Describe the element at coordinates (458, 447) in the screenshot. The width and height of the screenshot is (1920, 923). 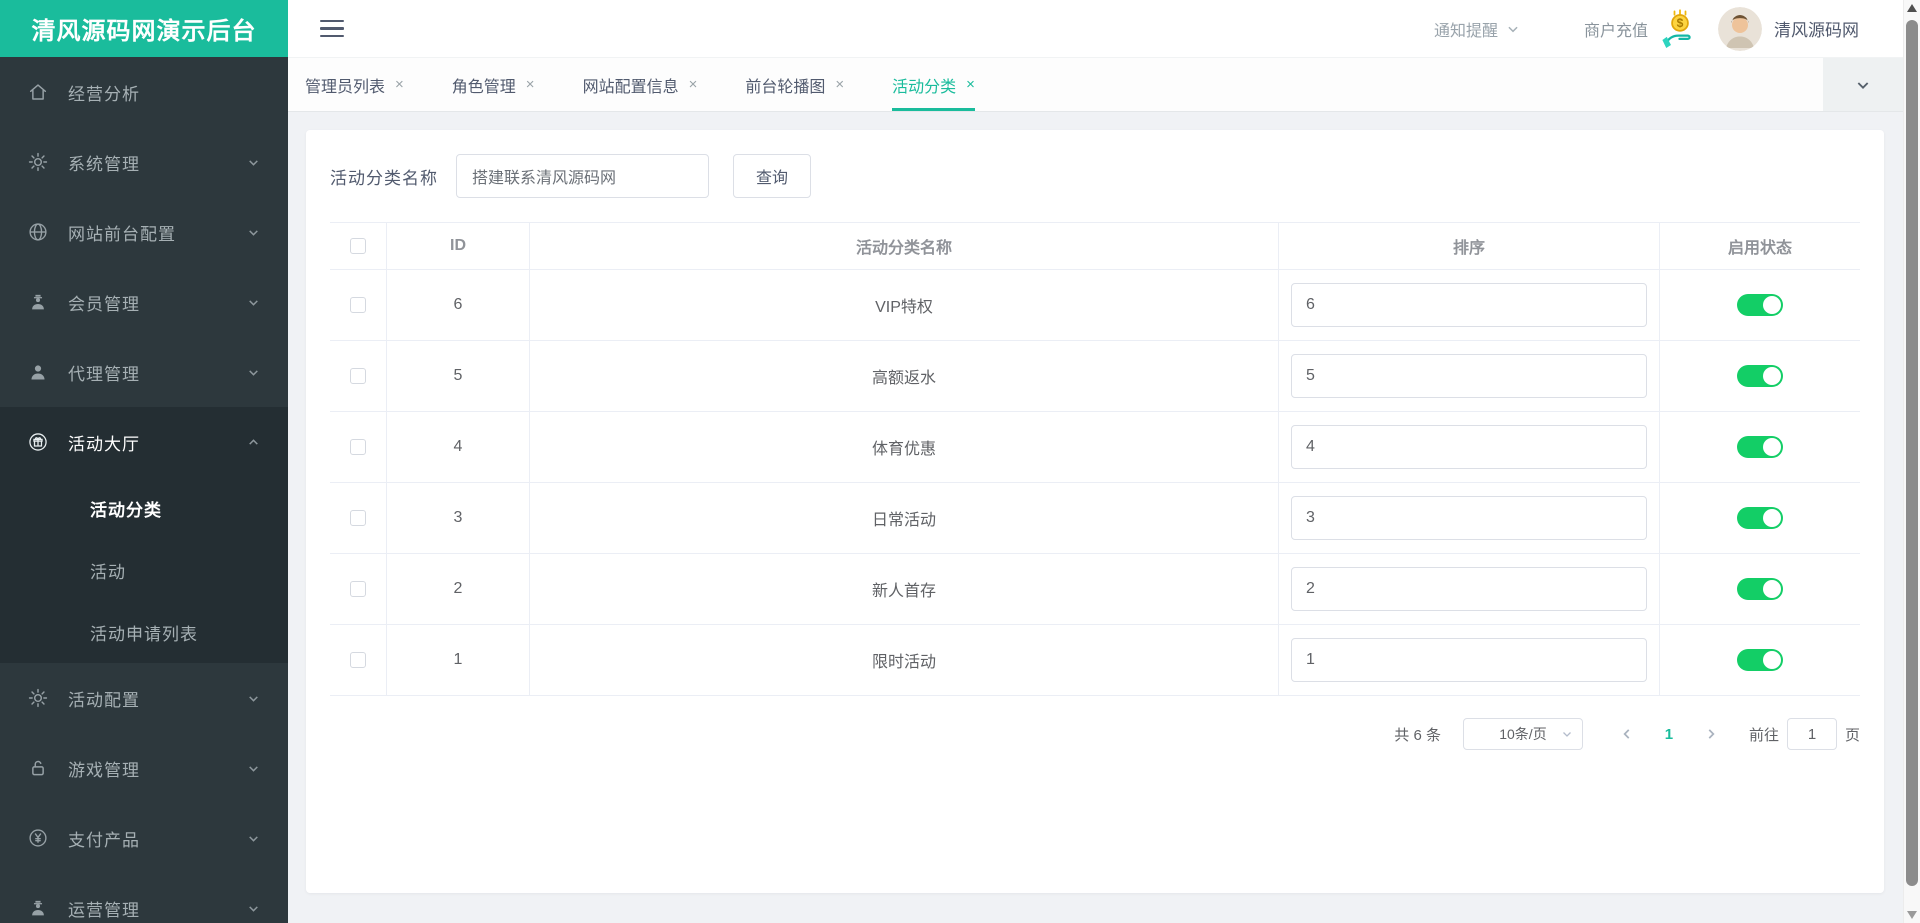
I see `cell-id: 4` at that location.